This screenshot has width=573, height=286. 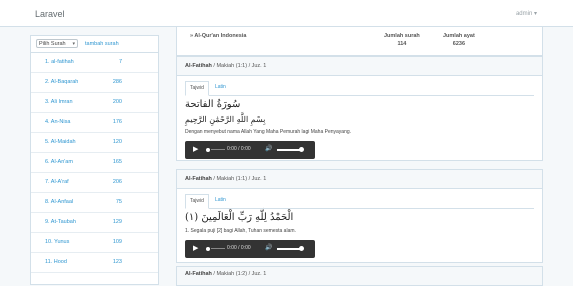 I want to click on sidebar-item: 9. At-Taubah 129, so click(x=94, y=223).